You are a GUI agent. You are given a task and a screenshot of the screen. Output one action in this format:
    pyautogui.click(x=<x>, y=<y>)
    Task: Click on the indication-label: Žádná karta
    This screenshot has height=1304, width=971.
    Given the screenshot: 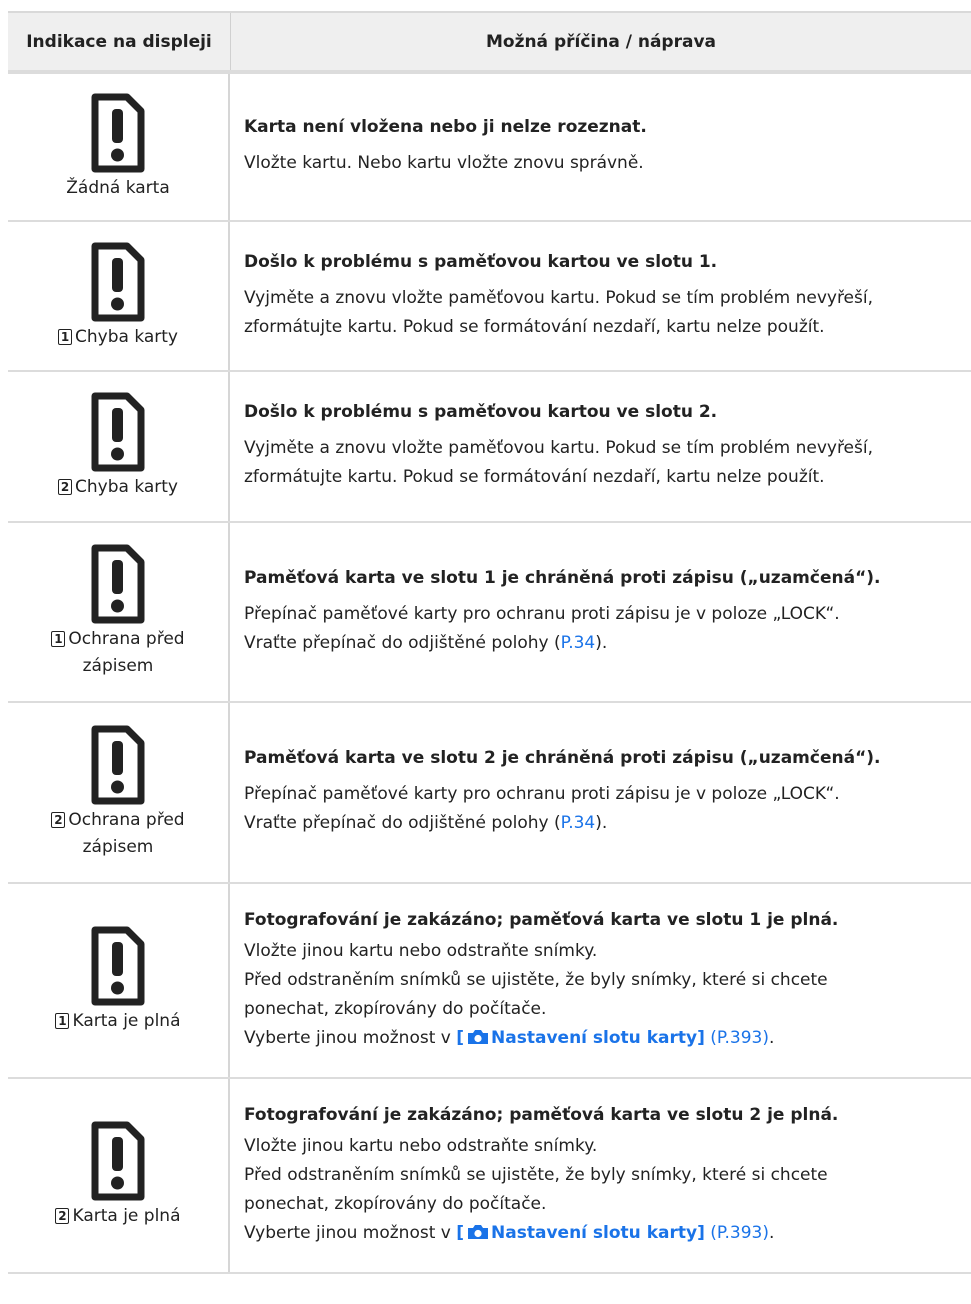 What is the action you would take?
    pyautogui.click(x=118, y=188)
    